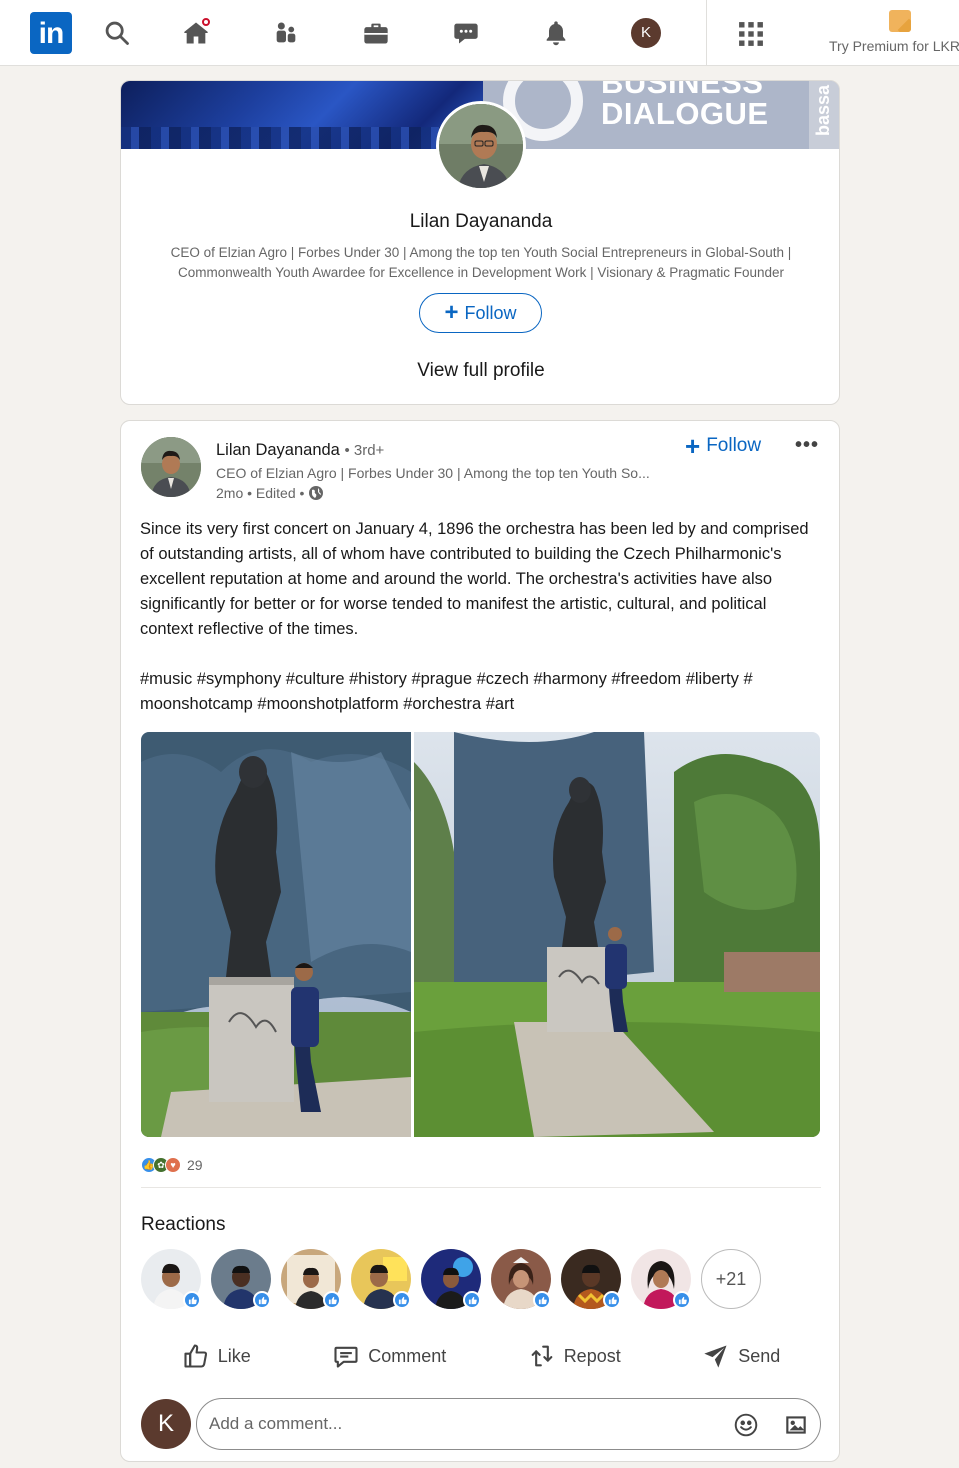 The width and height of the screenshot is (959, 1468). Describe the element at coordinates (481, 146) in the screenshot. I see `profile-avatar` at that location.